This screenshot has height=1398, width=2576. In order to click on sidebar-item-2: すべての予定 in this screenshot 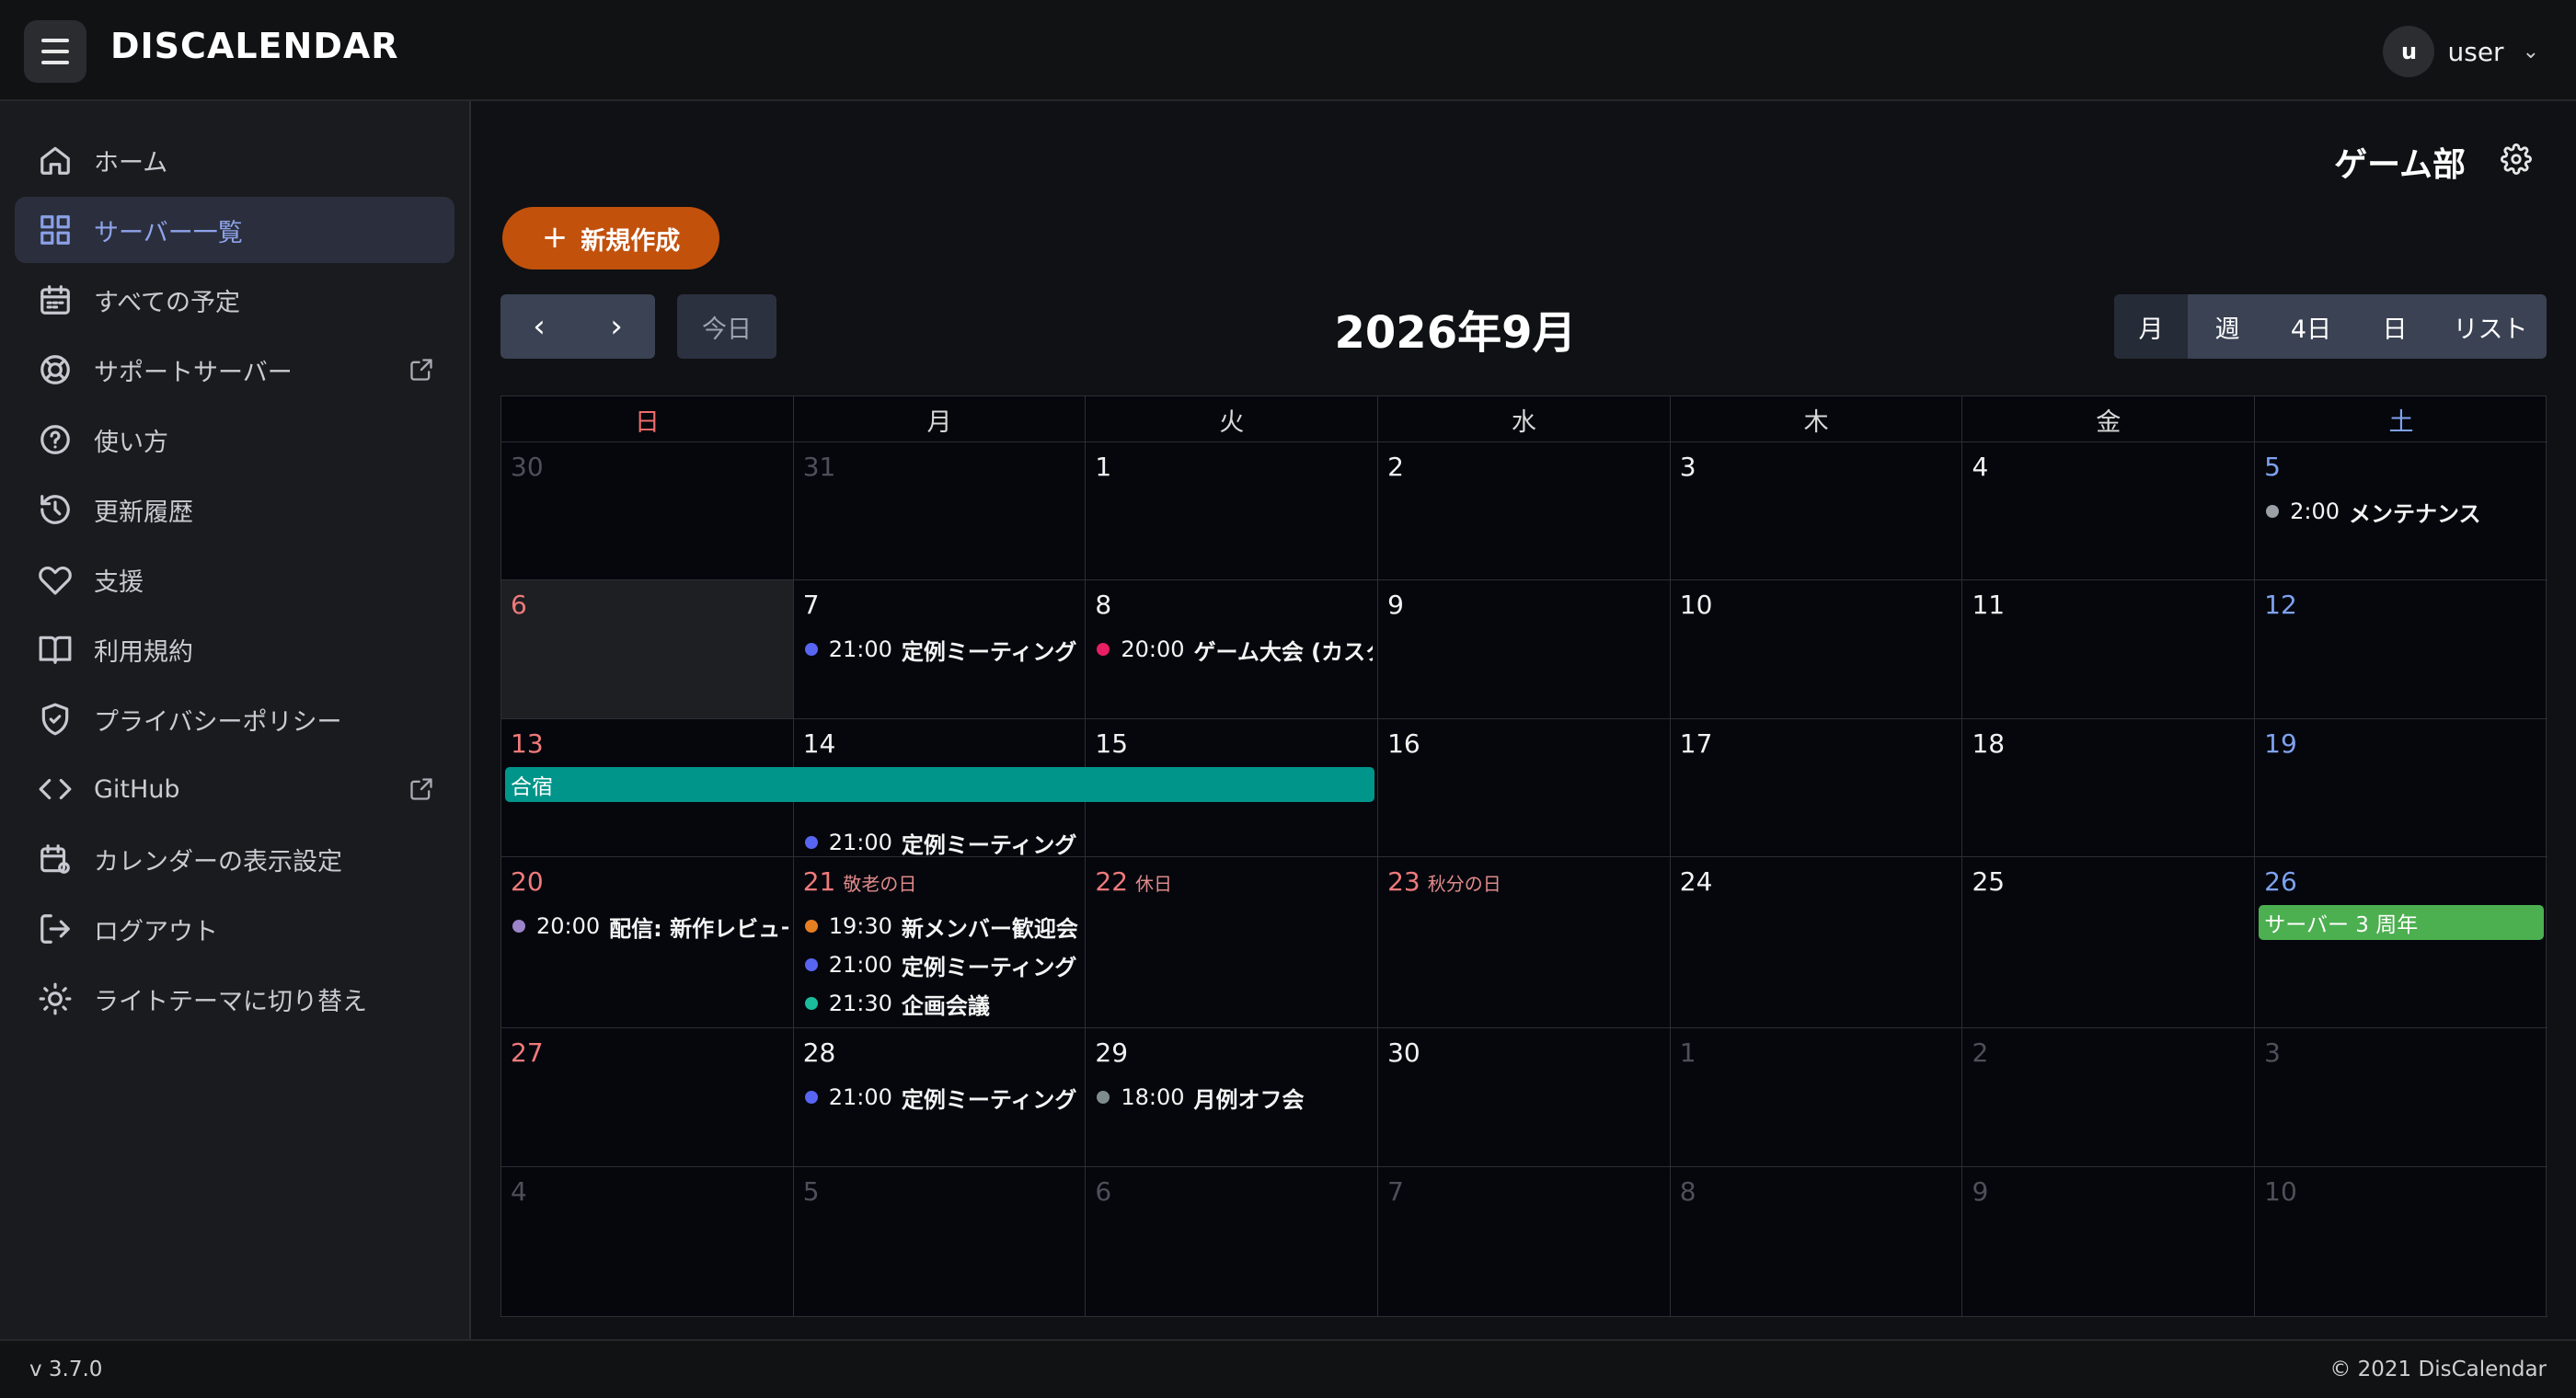, I will do `click(234, 300)`.